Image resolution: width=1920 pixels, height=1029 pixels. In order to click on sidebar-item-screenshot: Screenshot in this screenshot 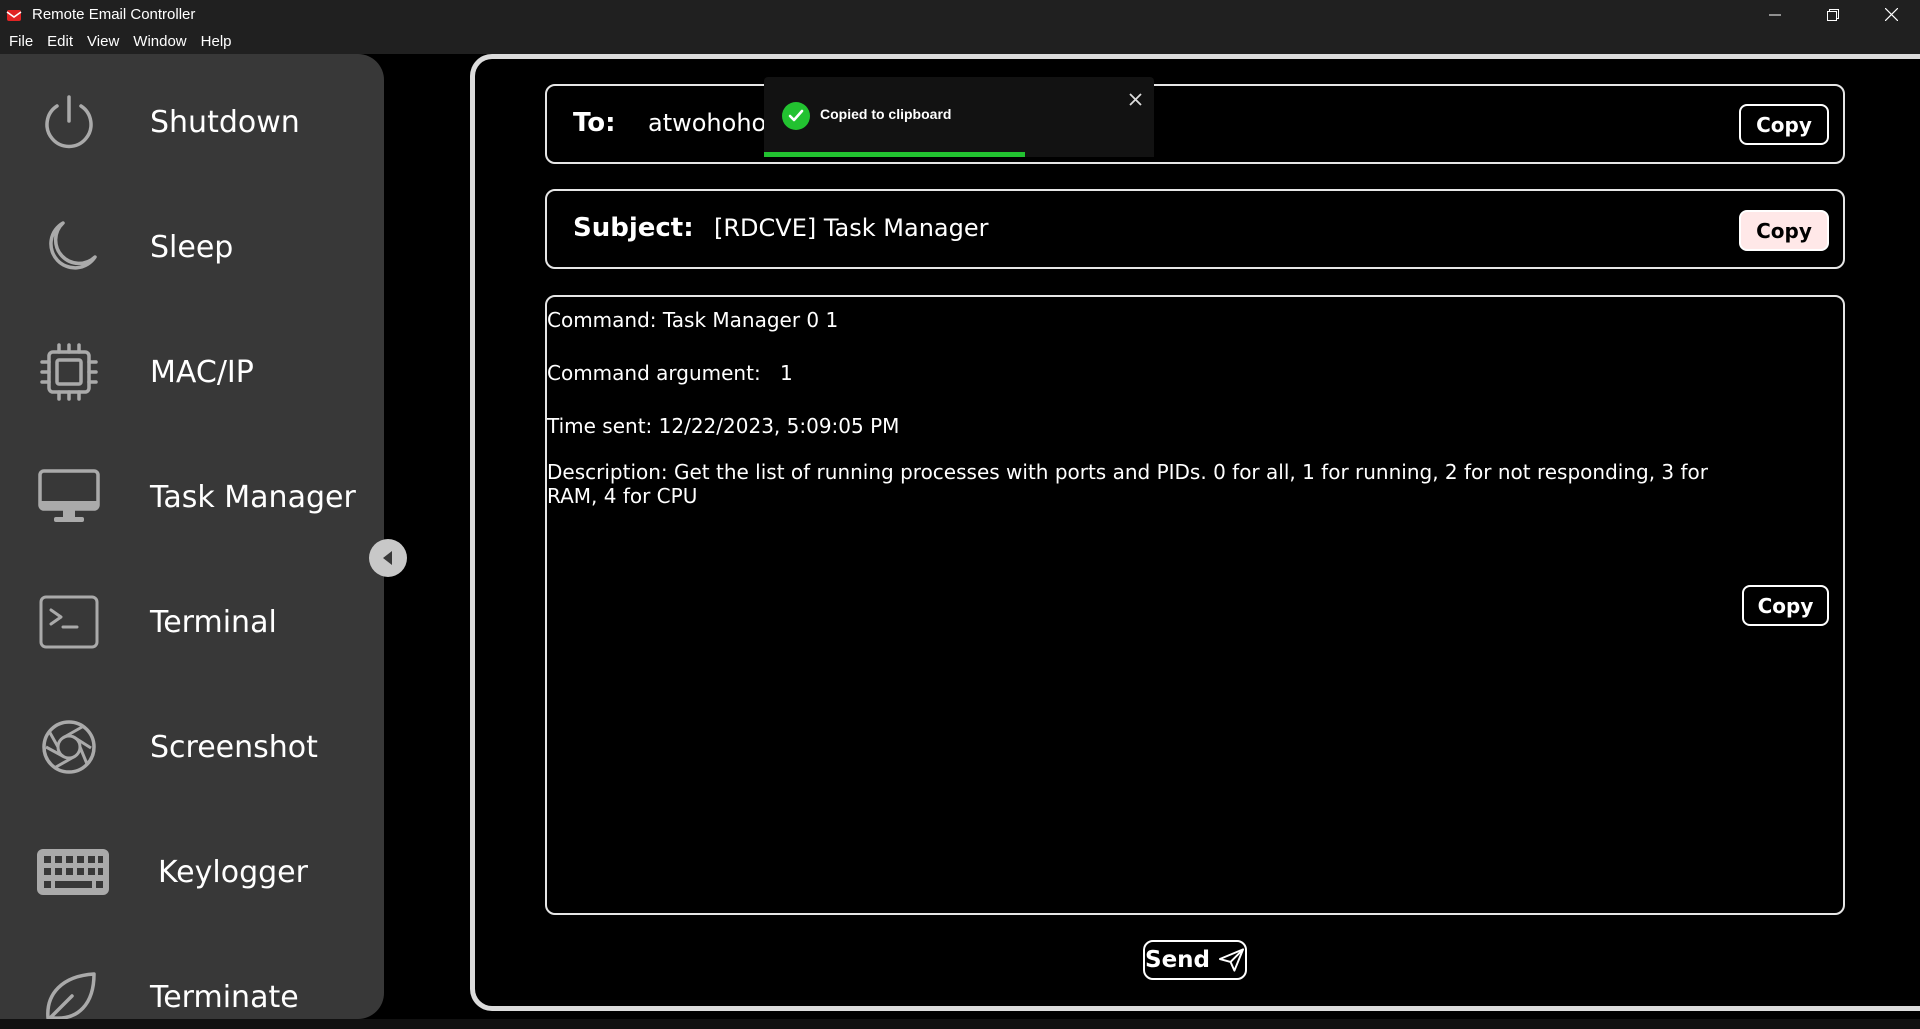, I will do `click(192, 747)`.